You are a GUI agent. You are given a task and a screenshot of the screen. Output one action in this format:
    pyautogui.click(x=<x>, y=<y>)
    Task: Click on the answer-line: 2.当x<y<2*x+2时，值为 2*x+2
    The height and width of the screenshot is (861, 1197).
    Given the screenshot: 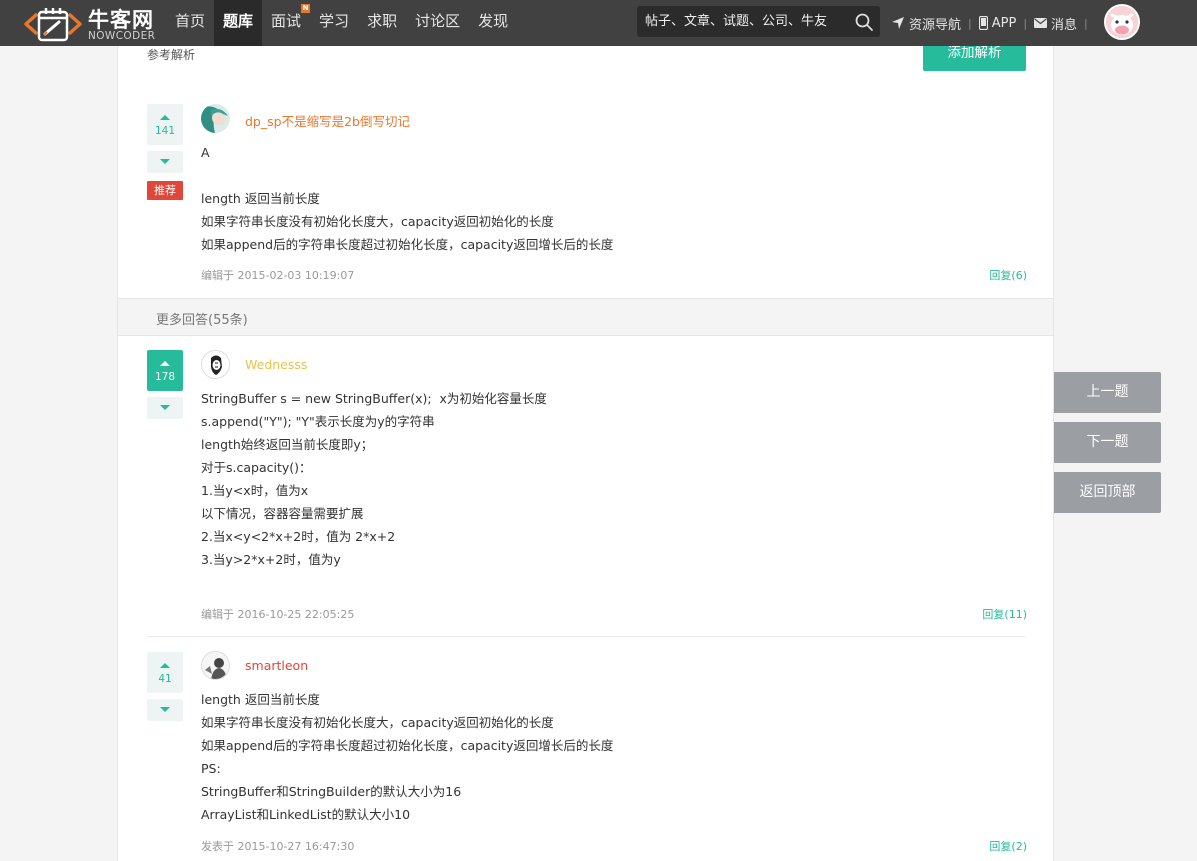 What is the action you would take?
    pyautogui.click(x=298, y=536)
    